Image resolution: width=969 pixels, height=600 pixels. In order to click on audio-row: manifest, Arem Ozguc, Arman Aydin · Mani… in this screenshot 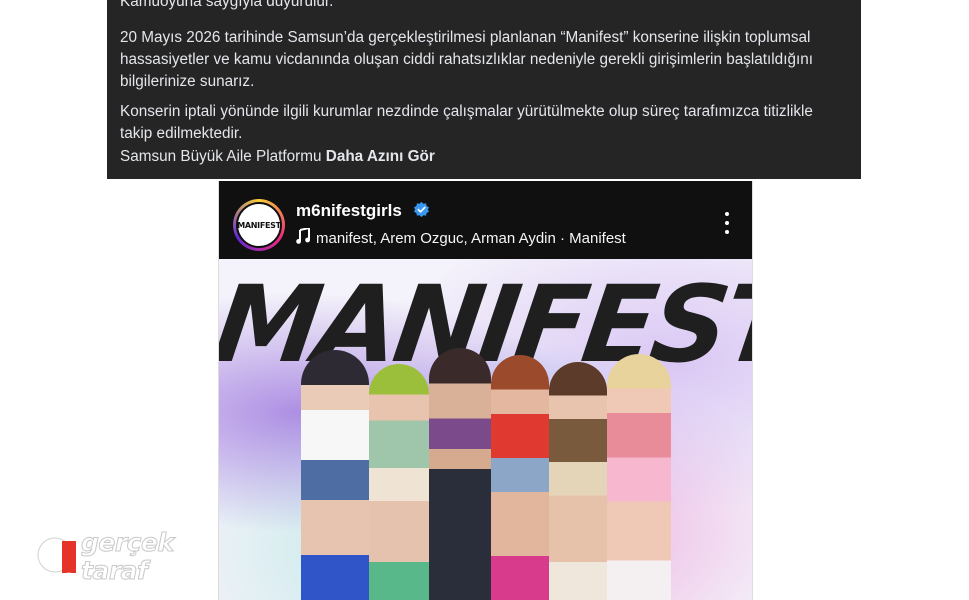, I will do `click(461, 237)`.